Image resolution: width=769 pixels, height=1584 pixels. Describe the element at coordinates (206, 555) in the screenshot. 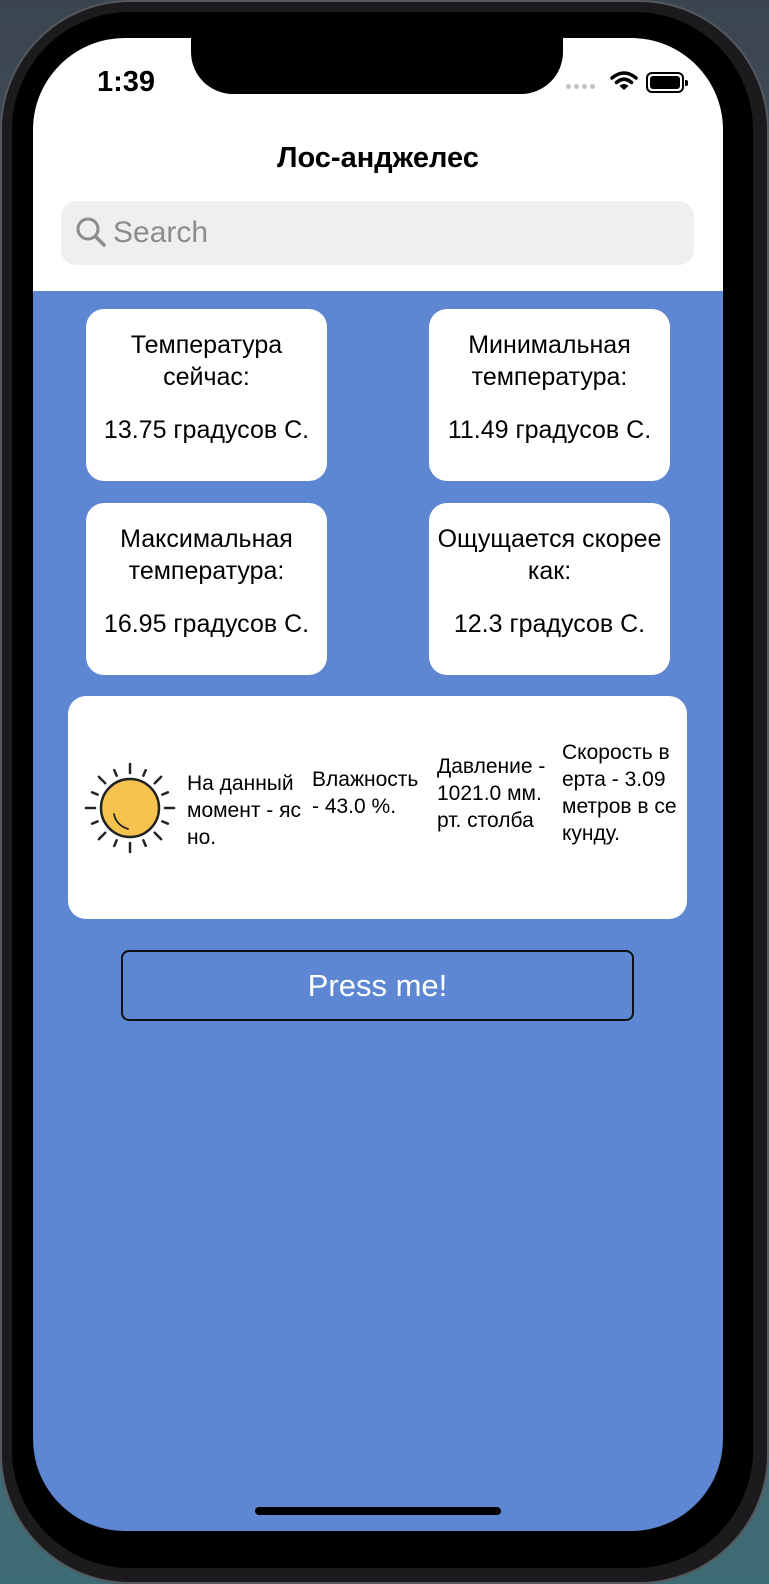

I see `card-label: Максимальная температура:` at that location.